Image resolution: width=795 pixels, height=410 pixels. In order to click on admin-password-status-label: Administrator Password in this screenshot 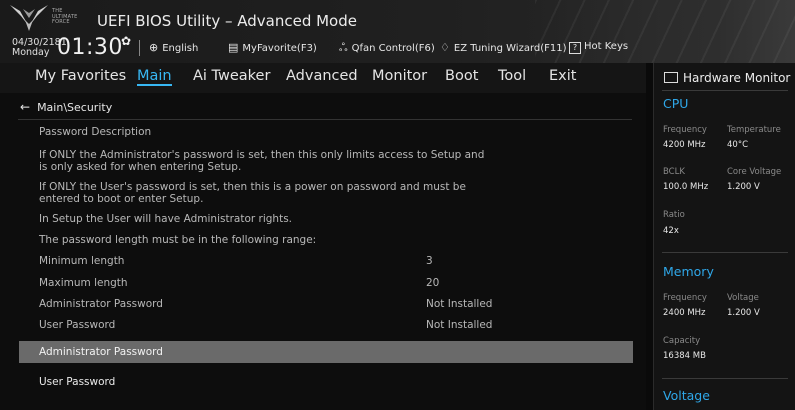, I will do `click(101, 304)`.